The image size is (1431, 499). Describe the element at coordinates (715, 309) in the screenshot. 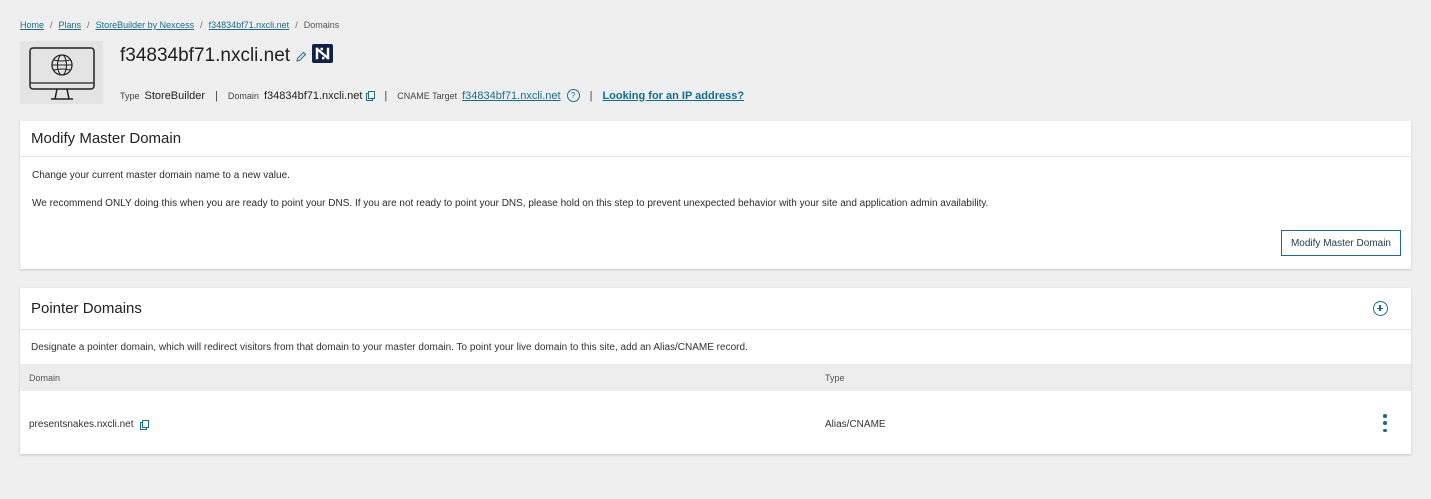

I see `pointer-domains-header: Pointer Domains` at that location.